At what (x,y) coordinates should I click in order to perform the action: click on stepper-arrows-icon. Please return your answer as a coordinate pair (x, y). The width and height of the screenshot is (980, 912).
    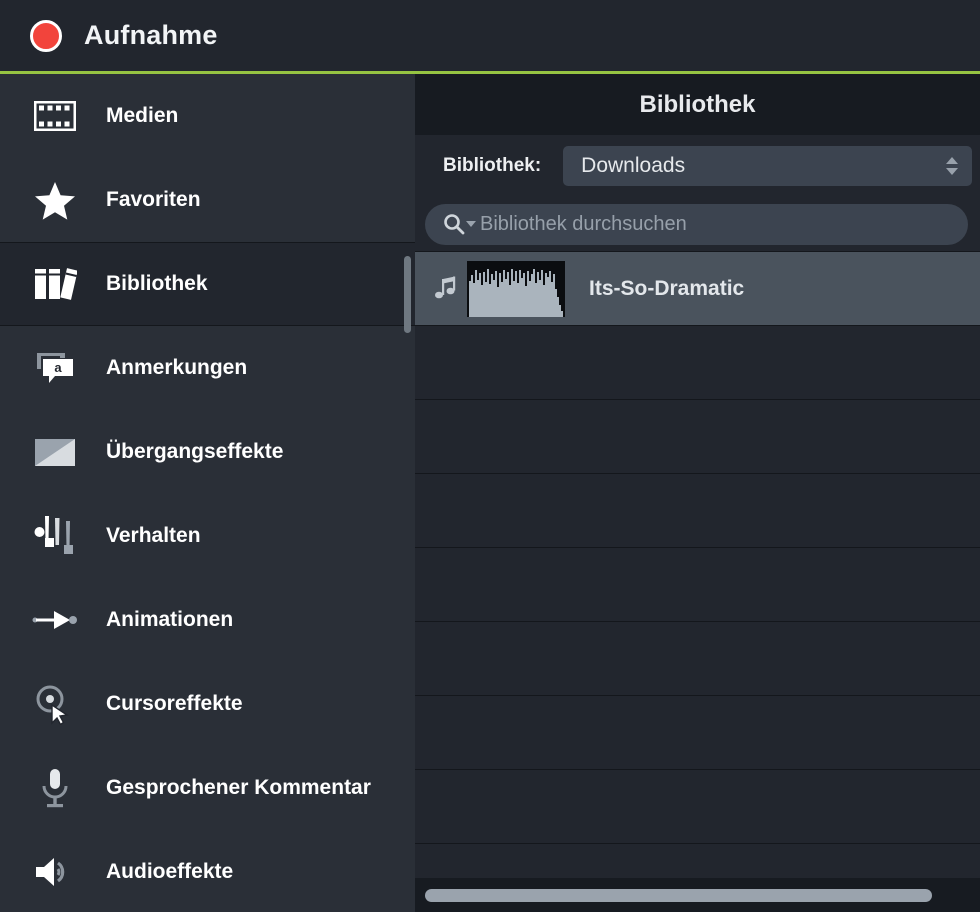
    Looking at the image, I should click on (956, 166).